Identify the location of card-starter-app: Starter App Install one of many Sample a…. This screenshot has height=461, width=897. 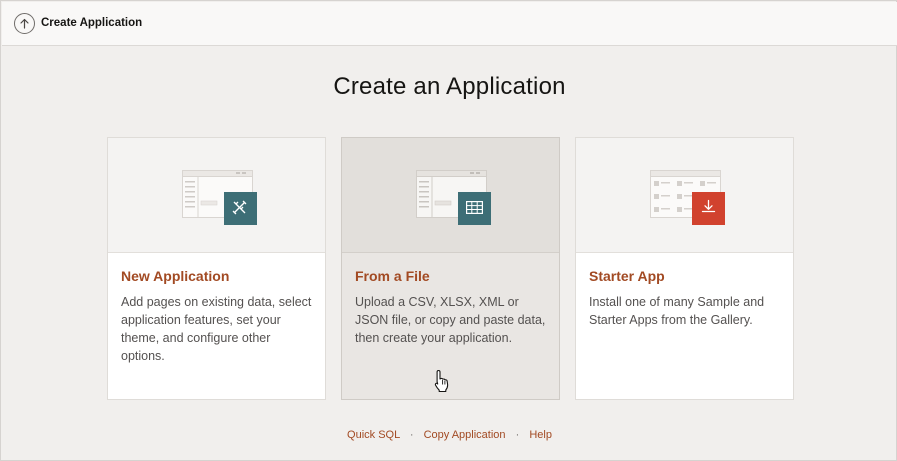
(684, 268).